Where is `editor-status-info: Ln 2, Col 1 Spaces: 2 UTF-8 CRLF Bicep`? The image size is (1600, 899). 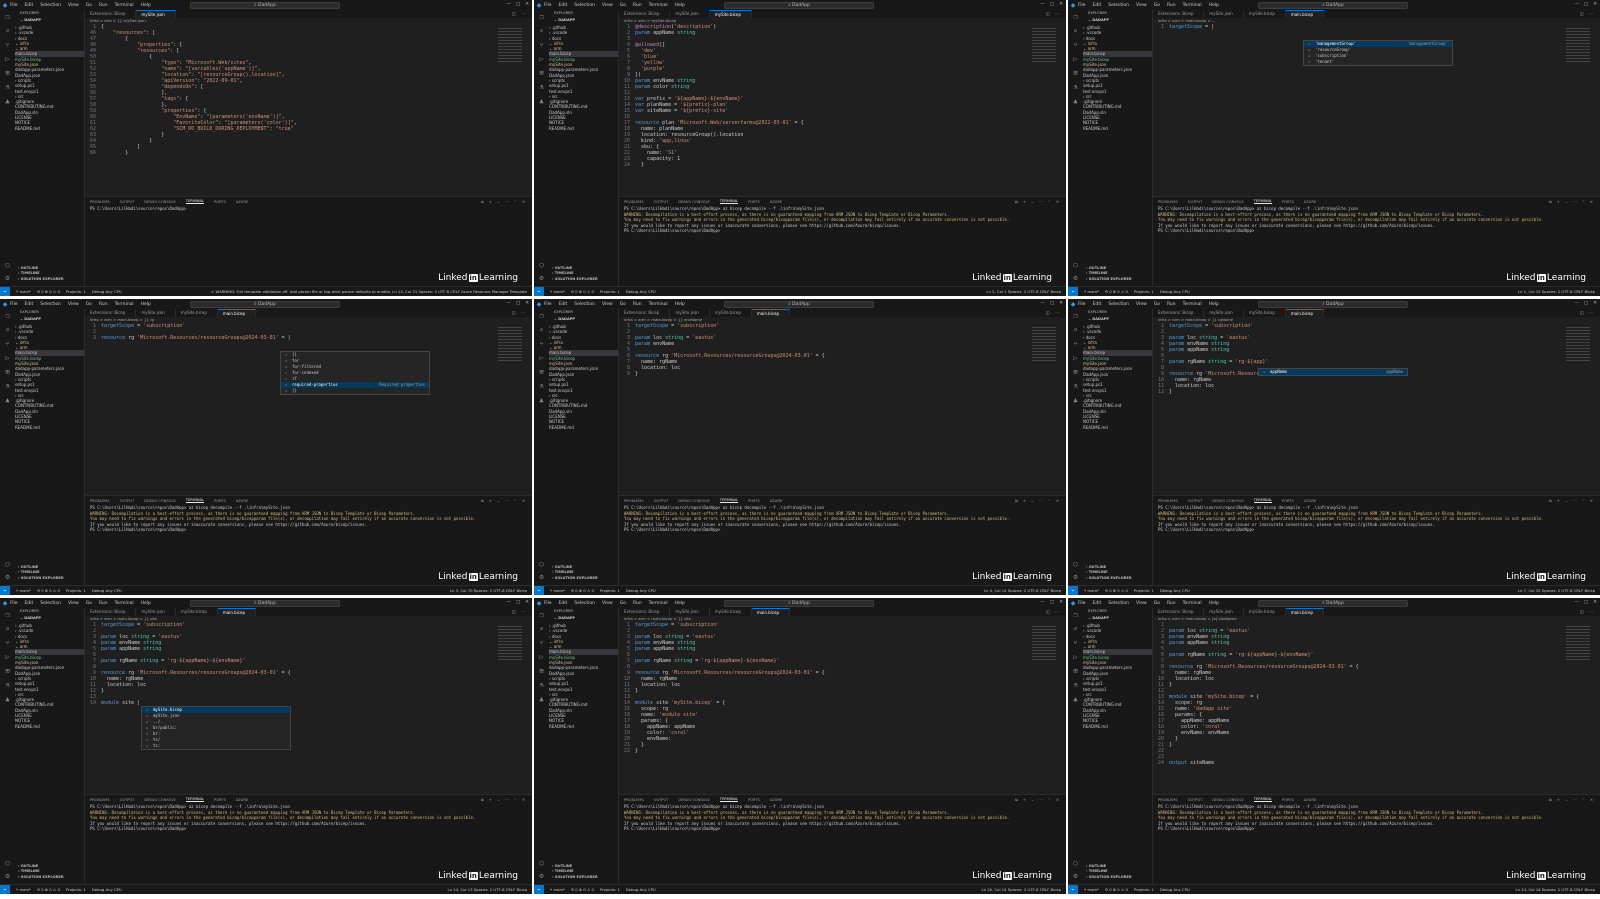 editor-status-info: Ln 2, Col 1 Spaces: 2 UTF-8 CRLF Bicep is located at coordinates (1026, 291).